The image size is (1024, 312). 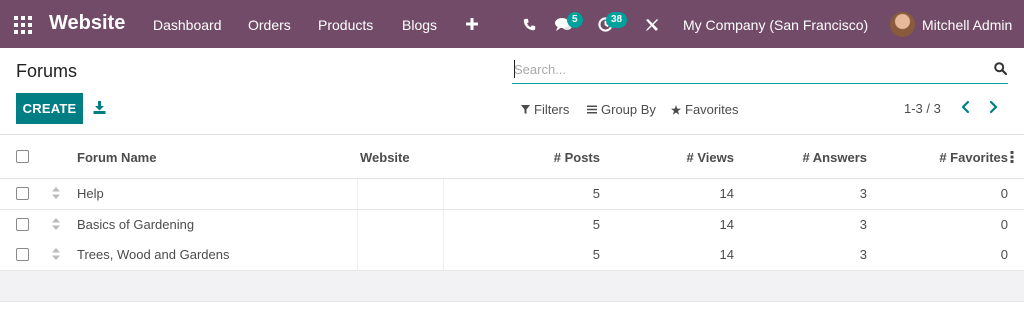 What do you see at coordinates (22, 156) in the screenshot?
I see `select-all-checkbox` at bounding box center [22, 156].